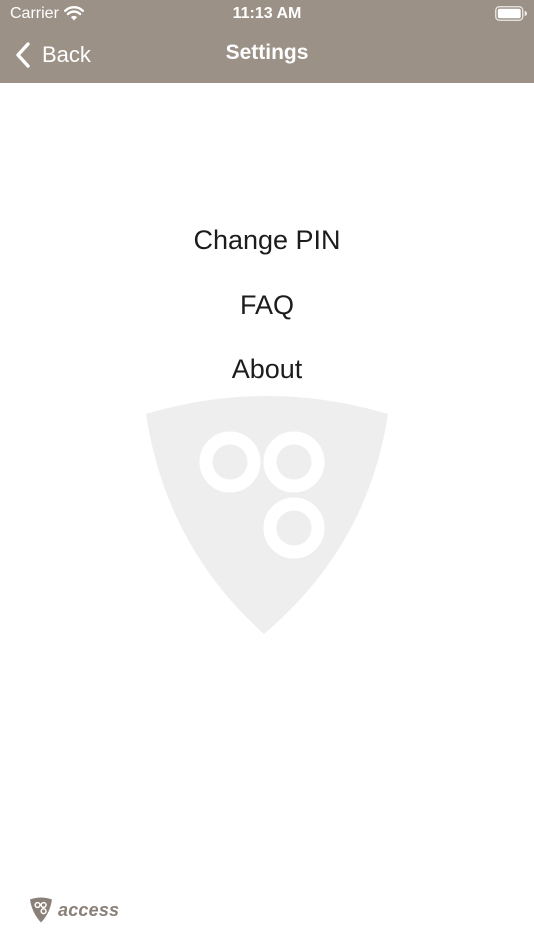  Describe the element at coordinates (23, 55) in the screenshot. I see `chevron-left-icon` at that location.